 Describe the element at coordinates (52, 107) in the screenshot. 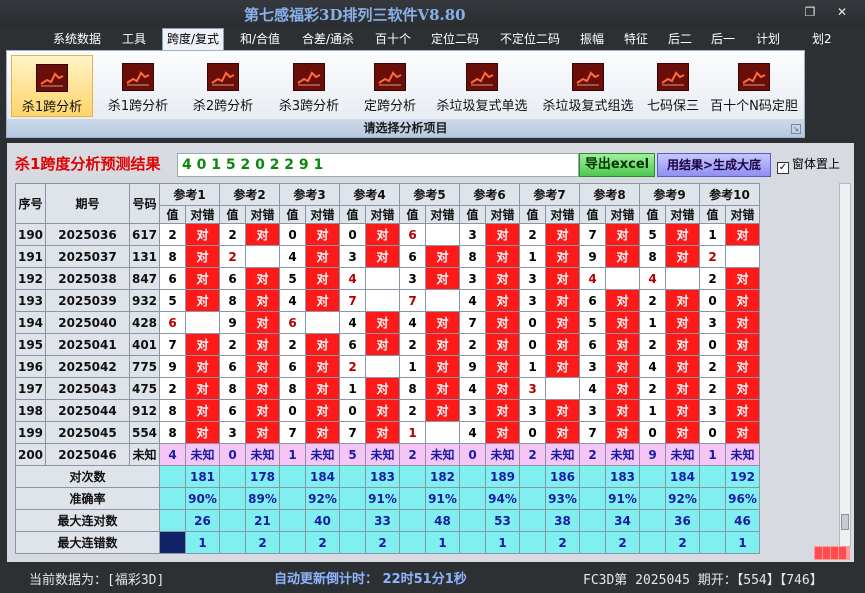

I see `ribbon-button-label: 杀1跨分析` at that location.